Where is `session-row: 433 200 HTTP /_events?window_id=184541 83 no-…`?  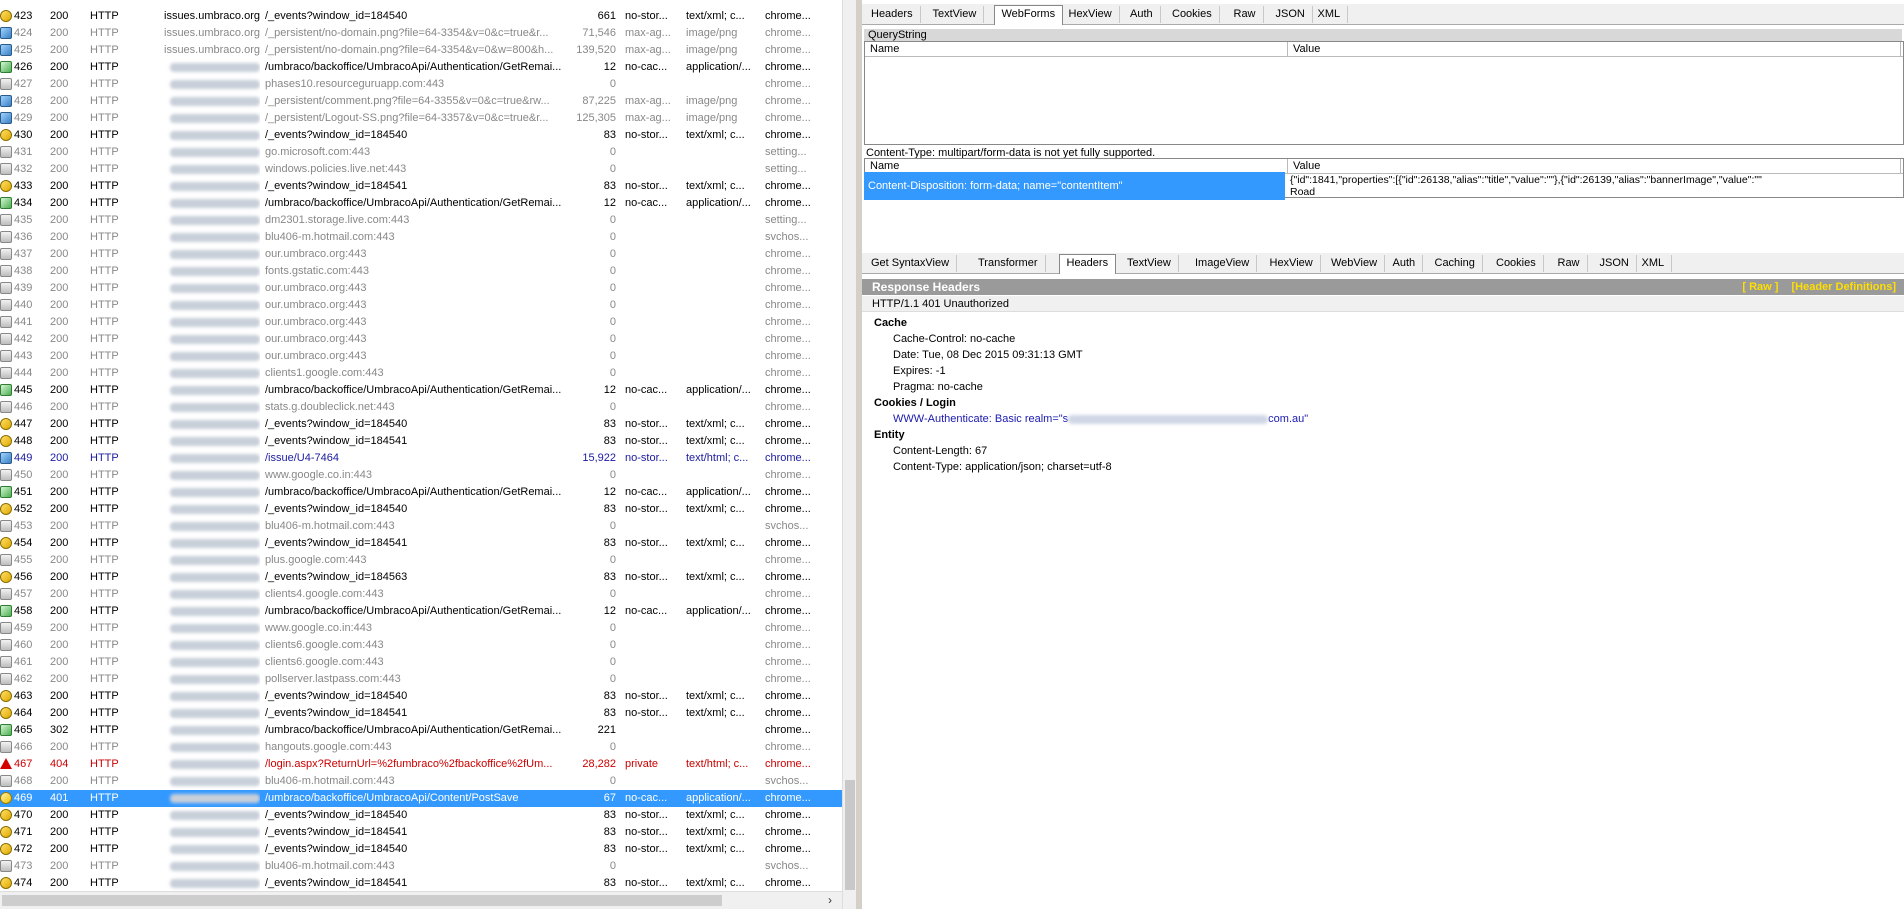
session-row: 433 200 HTTP /_events?window_id=184541 83 no-… is located at coordinates (421, 186).